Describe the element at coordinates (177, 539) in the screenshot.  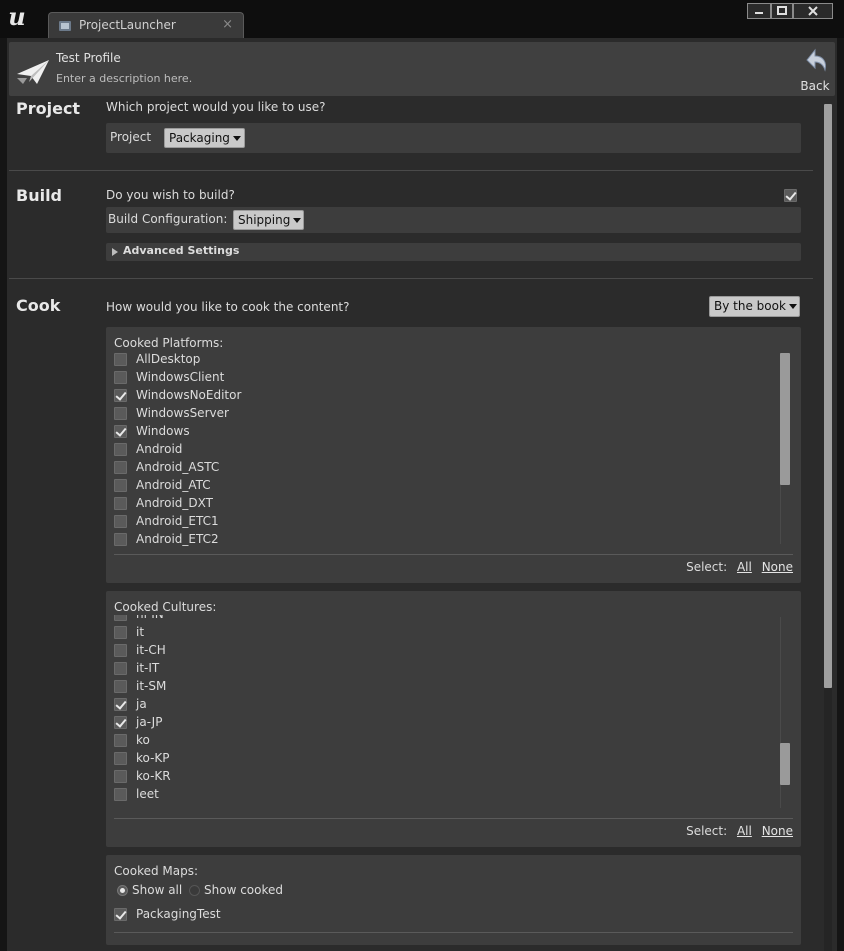
I see `list-item-label: Android_ETC2` at that location.